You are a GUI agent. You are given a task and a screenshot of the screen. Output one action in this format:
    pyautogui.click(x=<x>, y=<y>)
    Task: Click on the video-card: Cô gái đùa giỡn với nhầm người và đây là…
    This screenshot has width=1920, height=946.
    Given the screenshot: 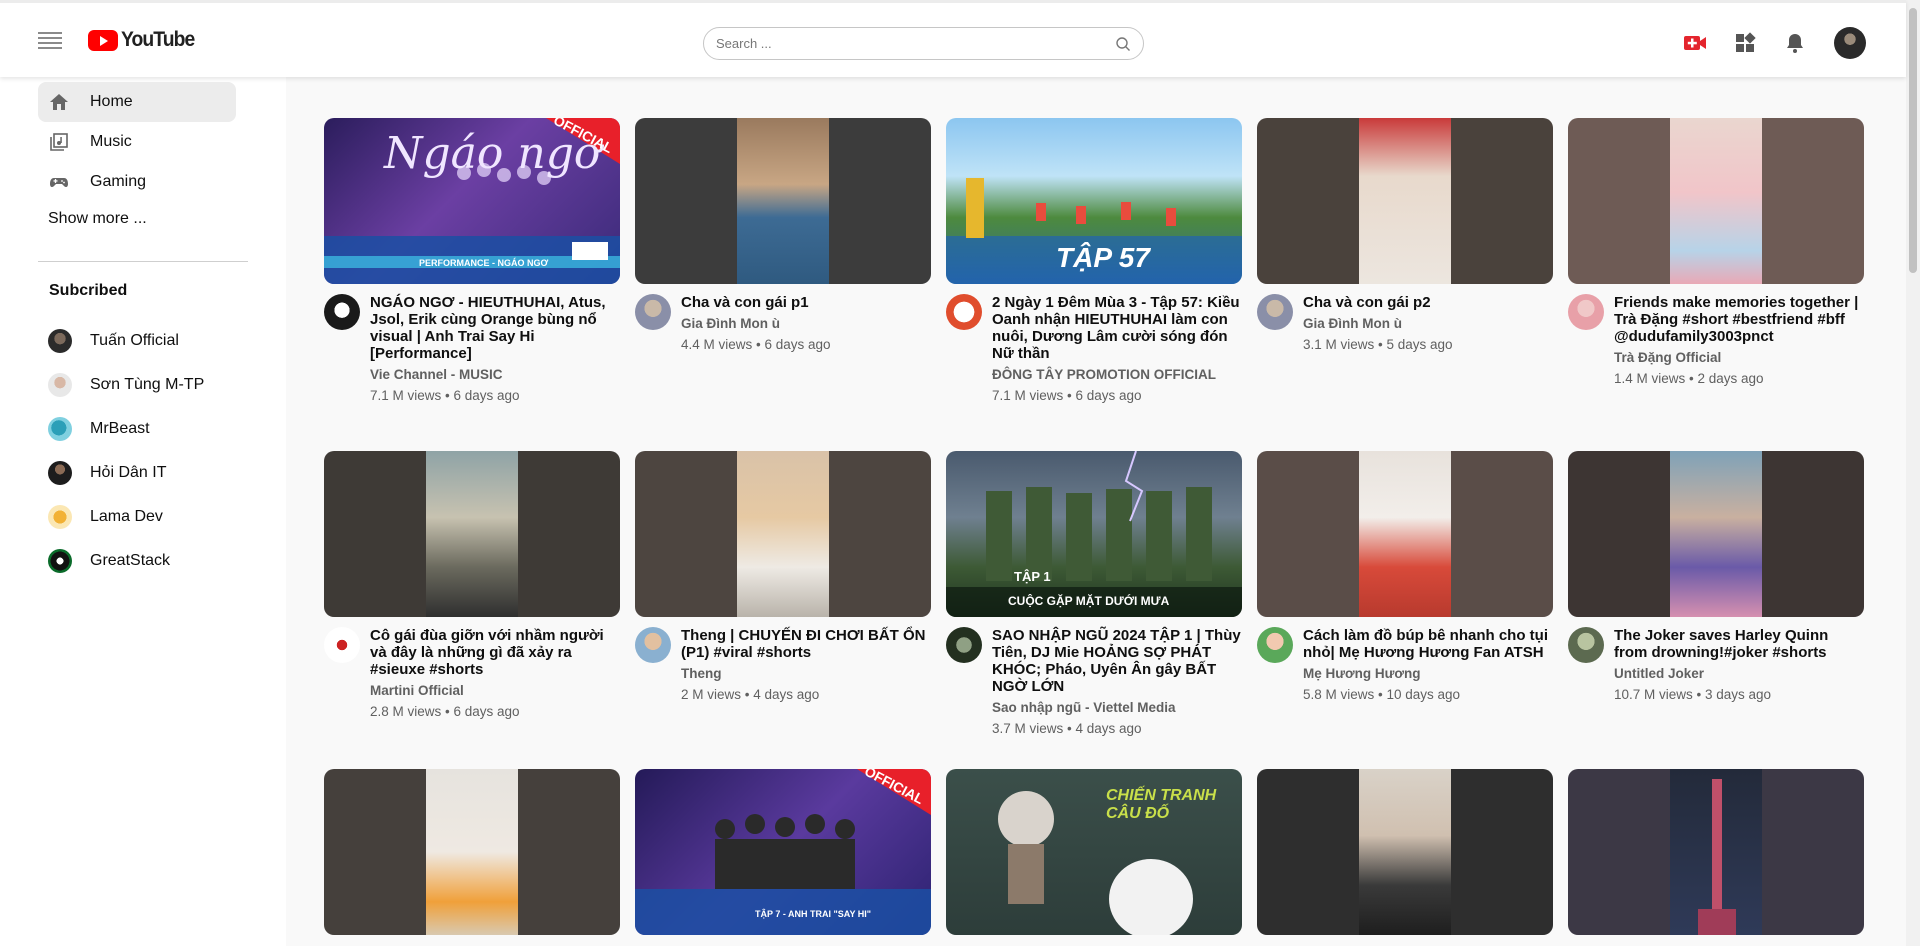 What is the action you would take?
    pyautogui.click(x=472, y=585)
    